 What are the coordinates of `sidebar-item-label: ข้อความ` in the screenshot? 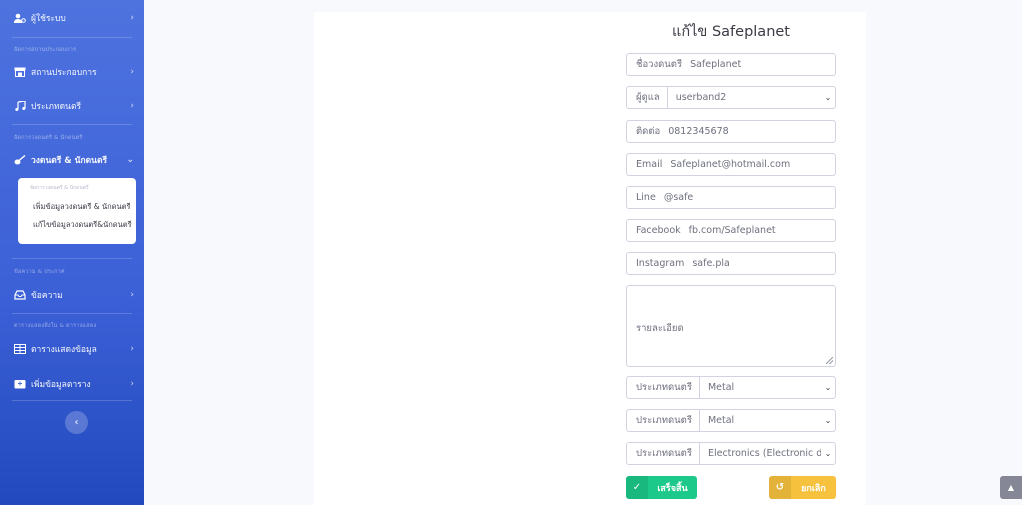 It's located at (47, 296).